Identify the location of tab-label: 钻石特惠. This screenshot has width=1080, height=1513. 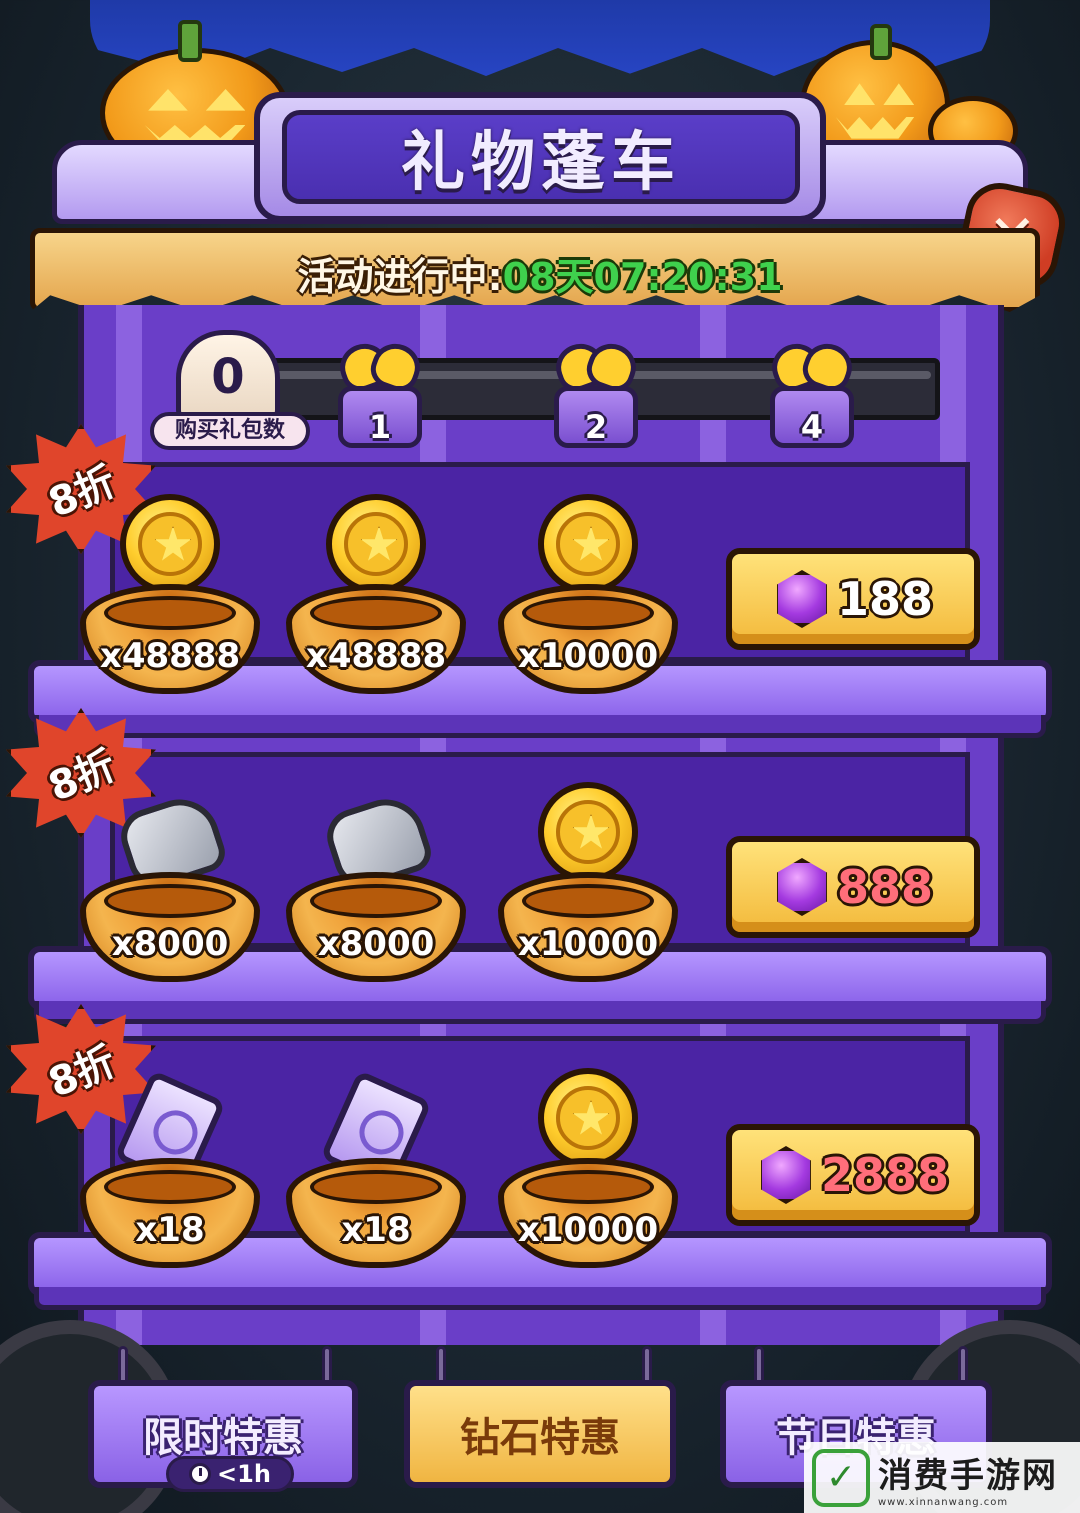
(540, 1438).